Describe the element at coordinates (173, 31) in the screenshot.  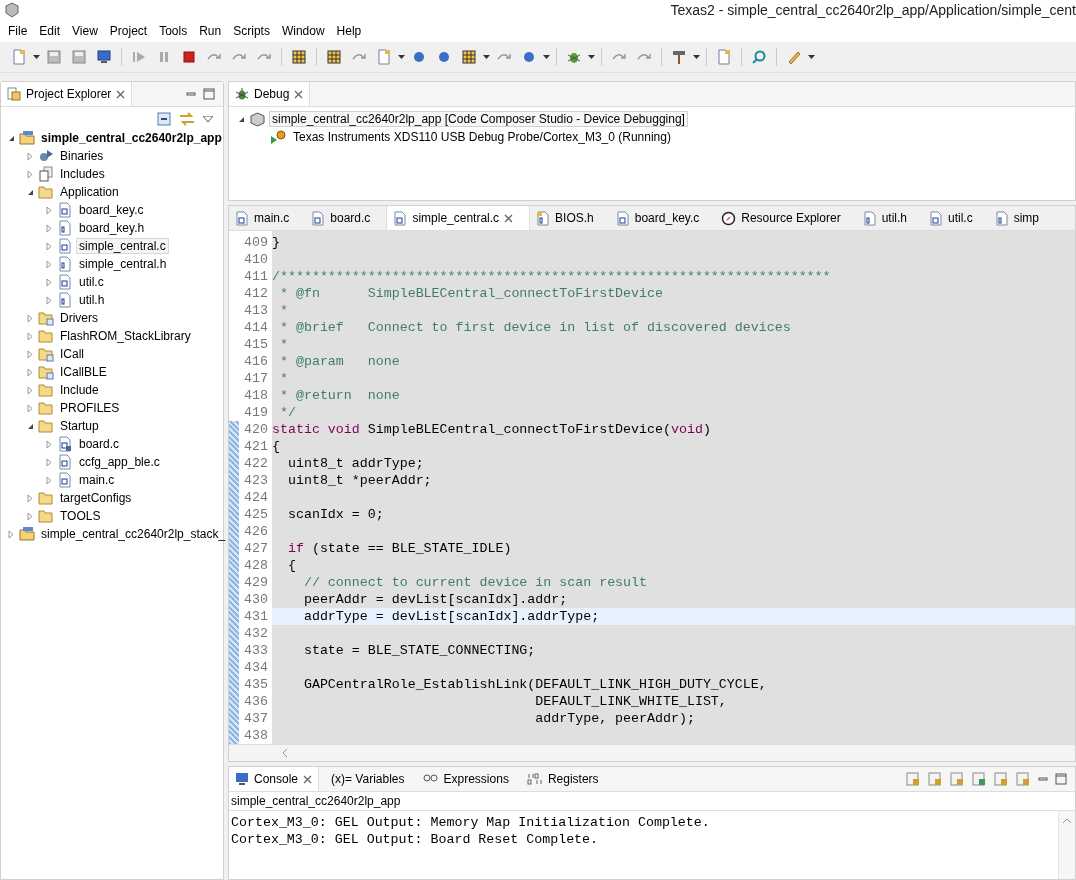
I see `menu-item: Tools` at that location.